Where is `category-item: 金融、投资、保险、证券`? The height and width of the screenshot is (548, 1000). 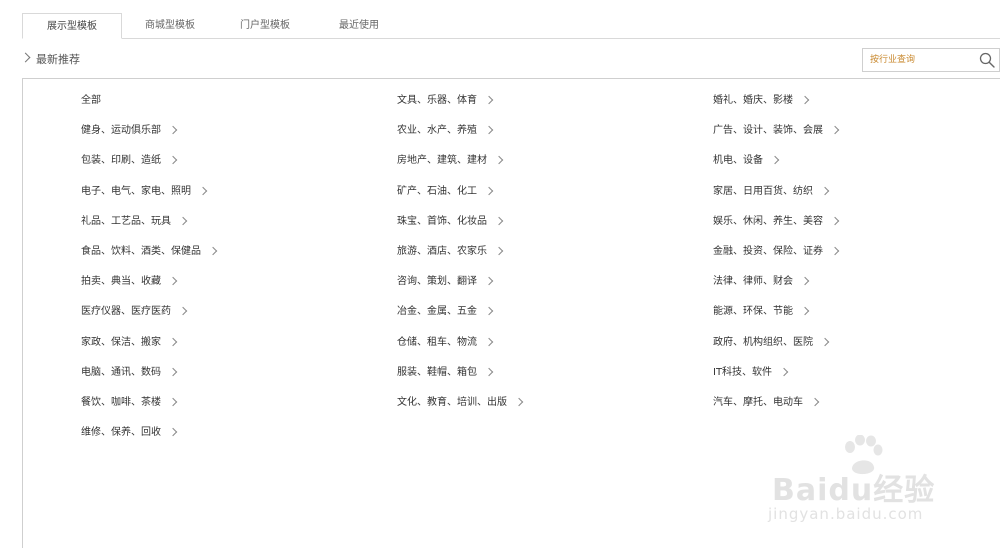 category-item: 金融、投资、保险、证券 is located at coordinates (776, 259).